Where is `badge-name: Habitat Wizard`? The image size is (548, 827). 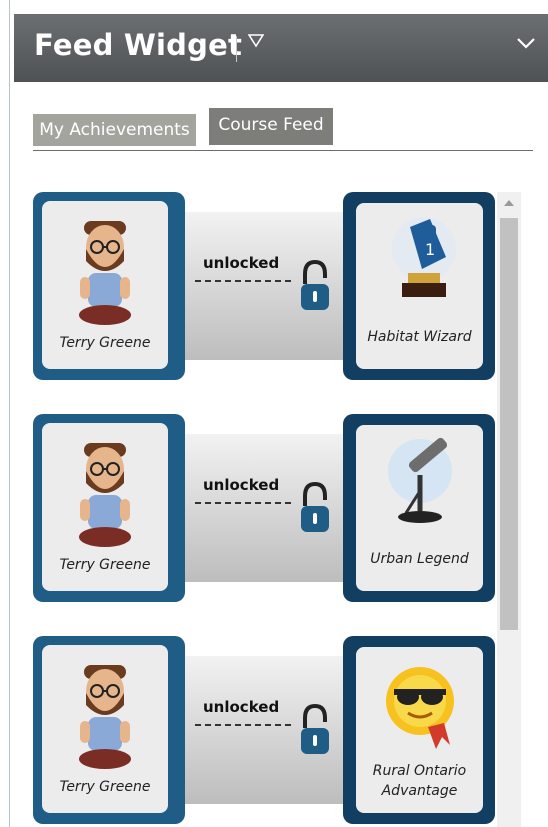 badge-name: Habitat Wizard is located at coordinates (419, 337).